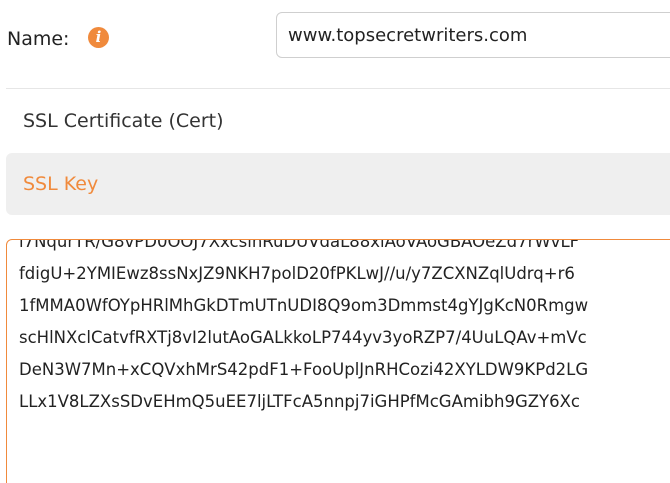 The height and width of the screenshot is (483, 670). I want to click on name-label: Name:, so click(38, 39).